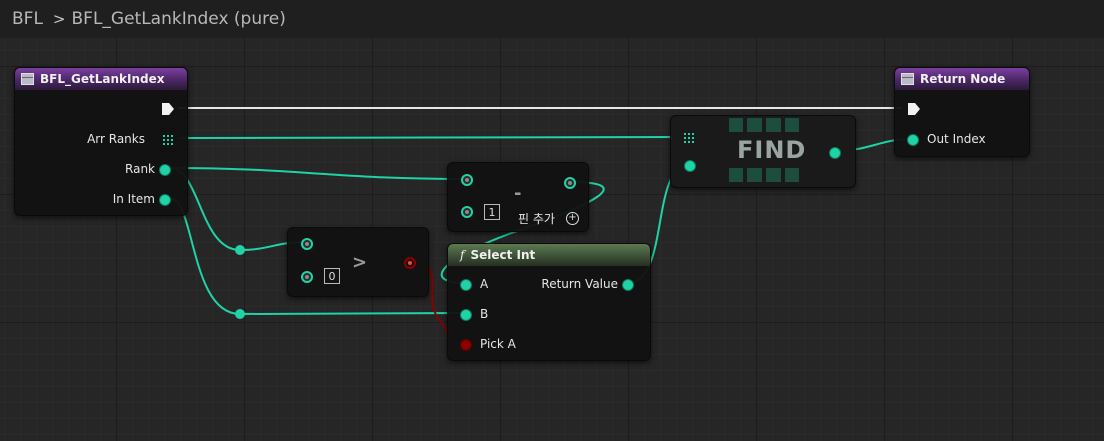 The image size is (1104, 441). What do you see at coordinates (116, 139) in the screenshot?
I see `pin-label-arr-ranks: Arr Ranks` at bounding box center [116, 139].